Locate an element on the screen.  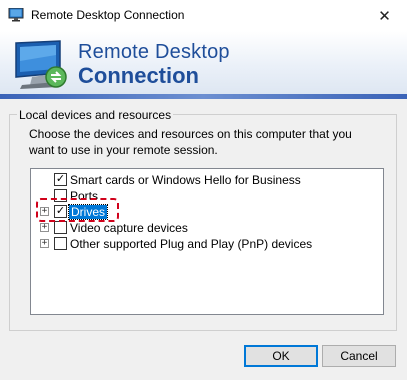
banner-stripe is located at coordinates (203, 96).